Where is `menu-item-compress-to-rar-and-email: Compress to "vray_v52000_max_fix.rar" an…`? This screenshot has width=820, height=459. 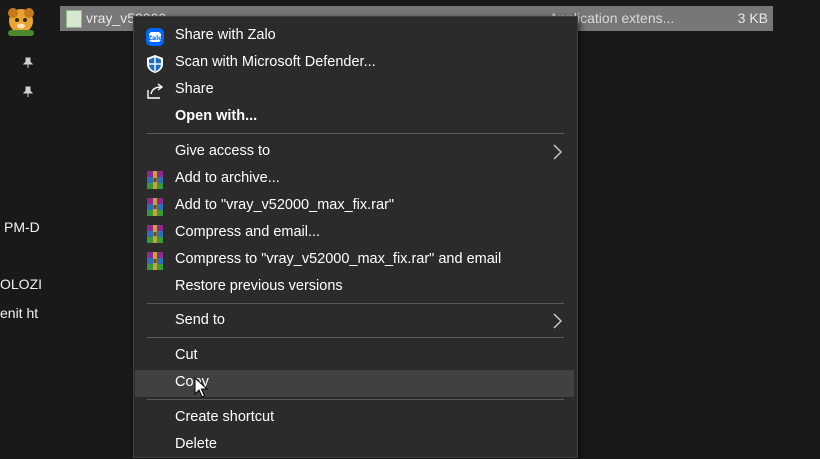
menu-item-compress-to-rar-and-email: Compress to "vray_v52000_max_fix.rar" an… is located at coordinates (354, 260).